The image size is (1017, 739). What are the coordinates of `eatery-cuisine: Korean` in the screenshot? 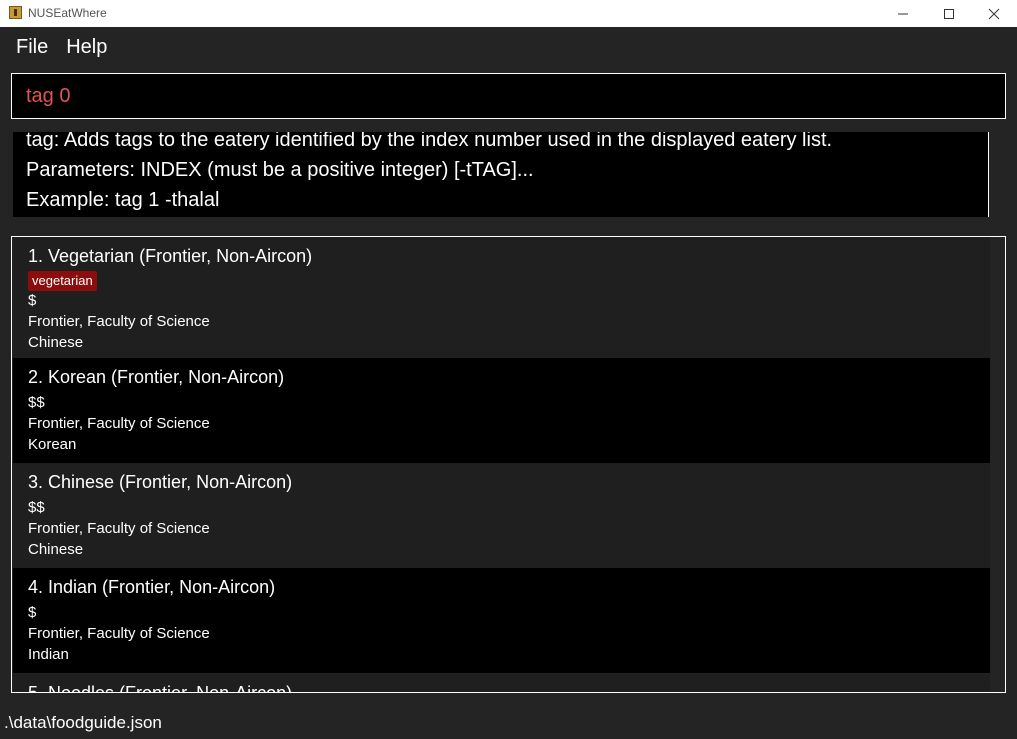 It's located at (52, 444).